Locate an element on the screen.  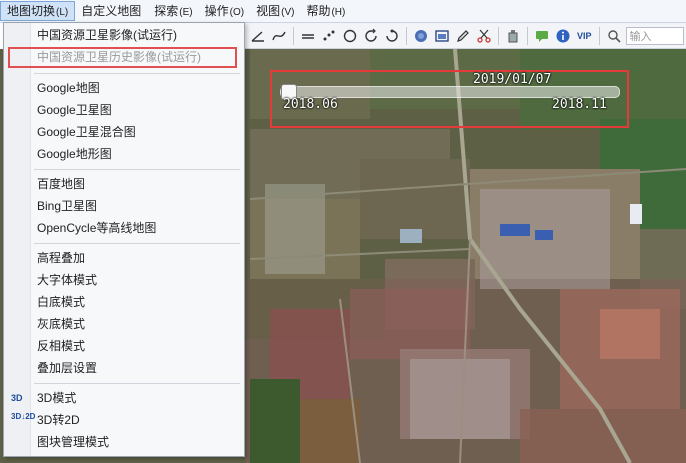
pencil-icon is located at coordinates (463, 36).